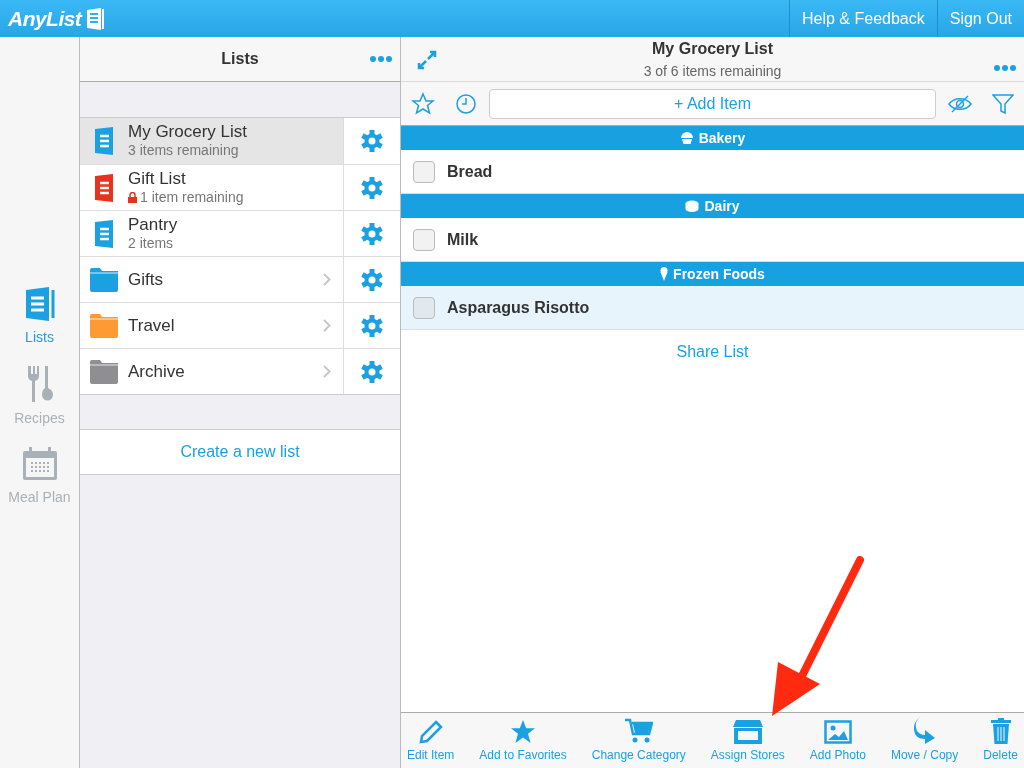  What do you see at coordinates (240, 59) in the screenshot?
I see `panel-title: Lists` at bounding box center [240, 59].